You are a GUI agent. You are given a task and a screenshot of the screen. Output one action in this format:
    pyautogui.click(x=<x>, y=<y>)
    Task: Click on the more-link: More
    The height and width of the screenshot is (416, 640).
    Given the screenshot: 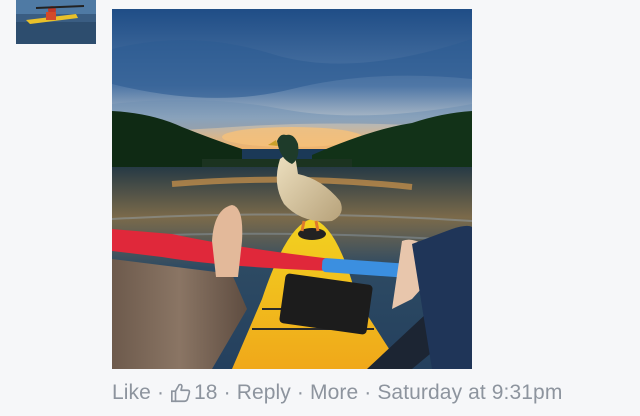 What is the action you would take?
    pyautogui.click(x=334, y=393)
    